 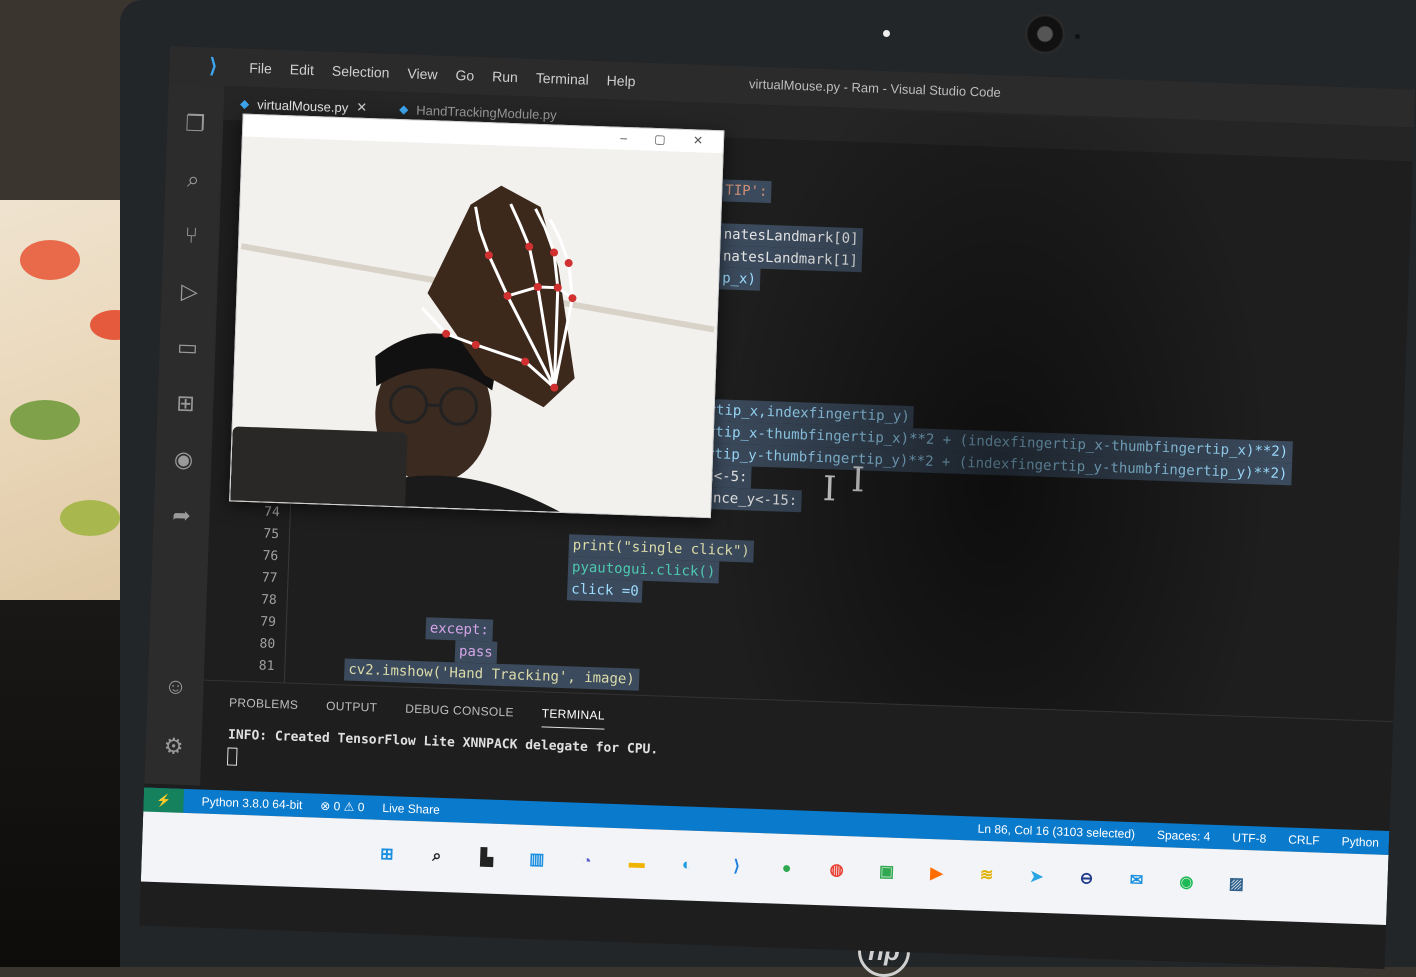 What do you see at coordinates (173, 746) in the screenshot?
I see `settings-gear-icon: ⚙` at bounding box center [173, 746].